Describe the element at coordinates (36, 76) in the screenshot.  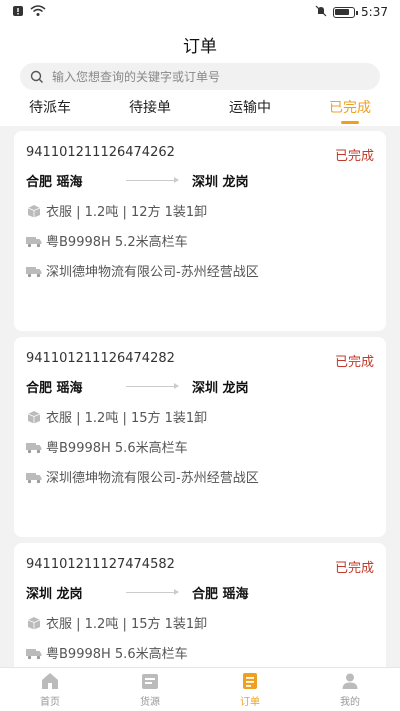
I see `search-icon` at that location.